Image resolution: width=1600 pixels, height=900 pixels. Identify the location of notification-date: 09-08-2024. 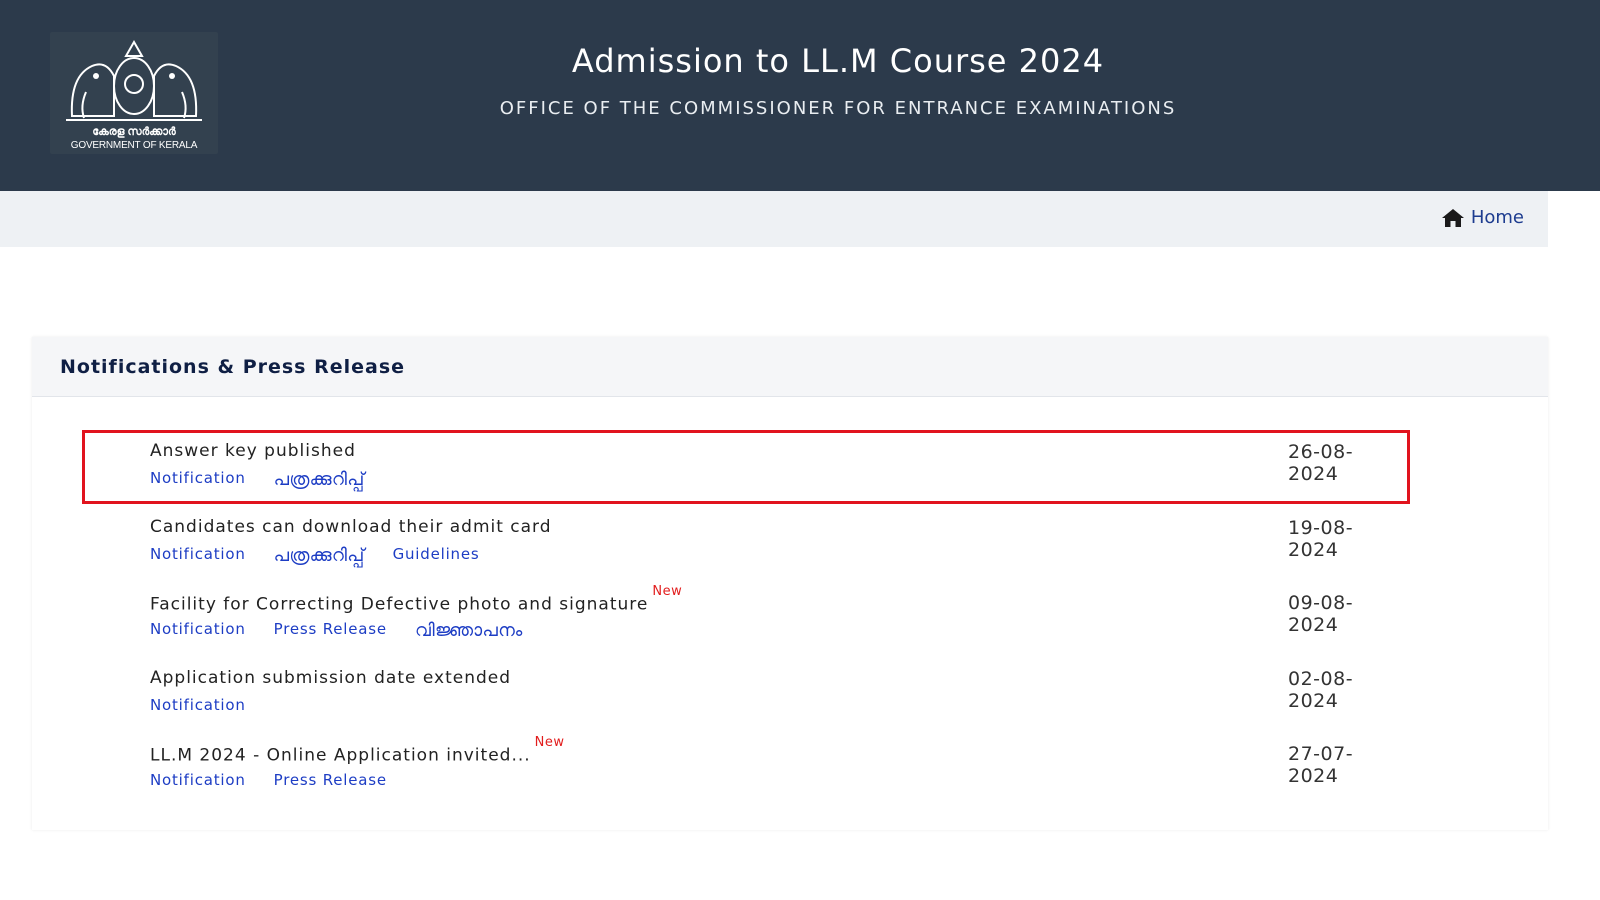
(1321, 614).